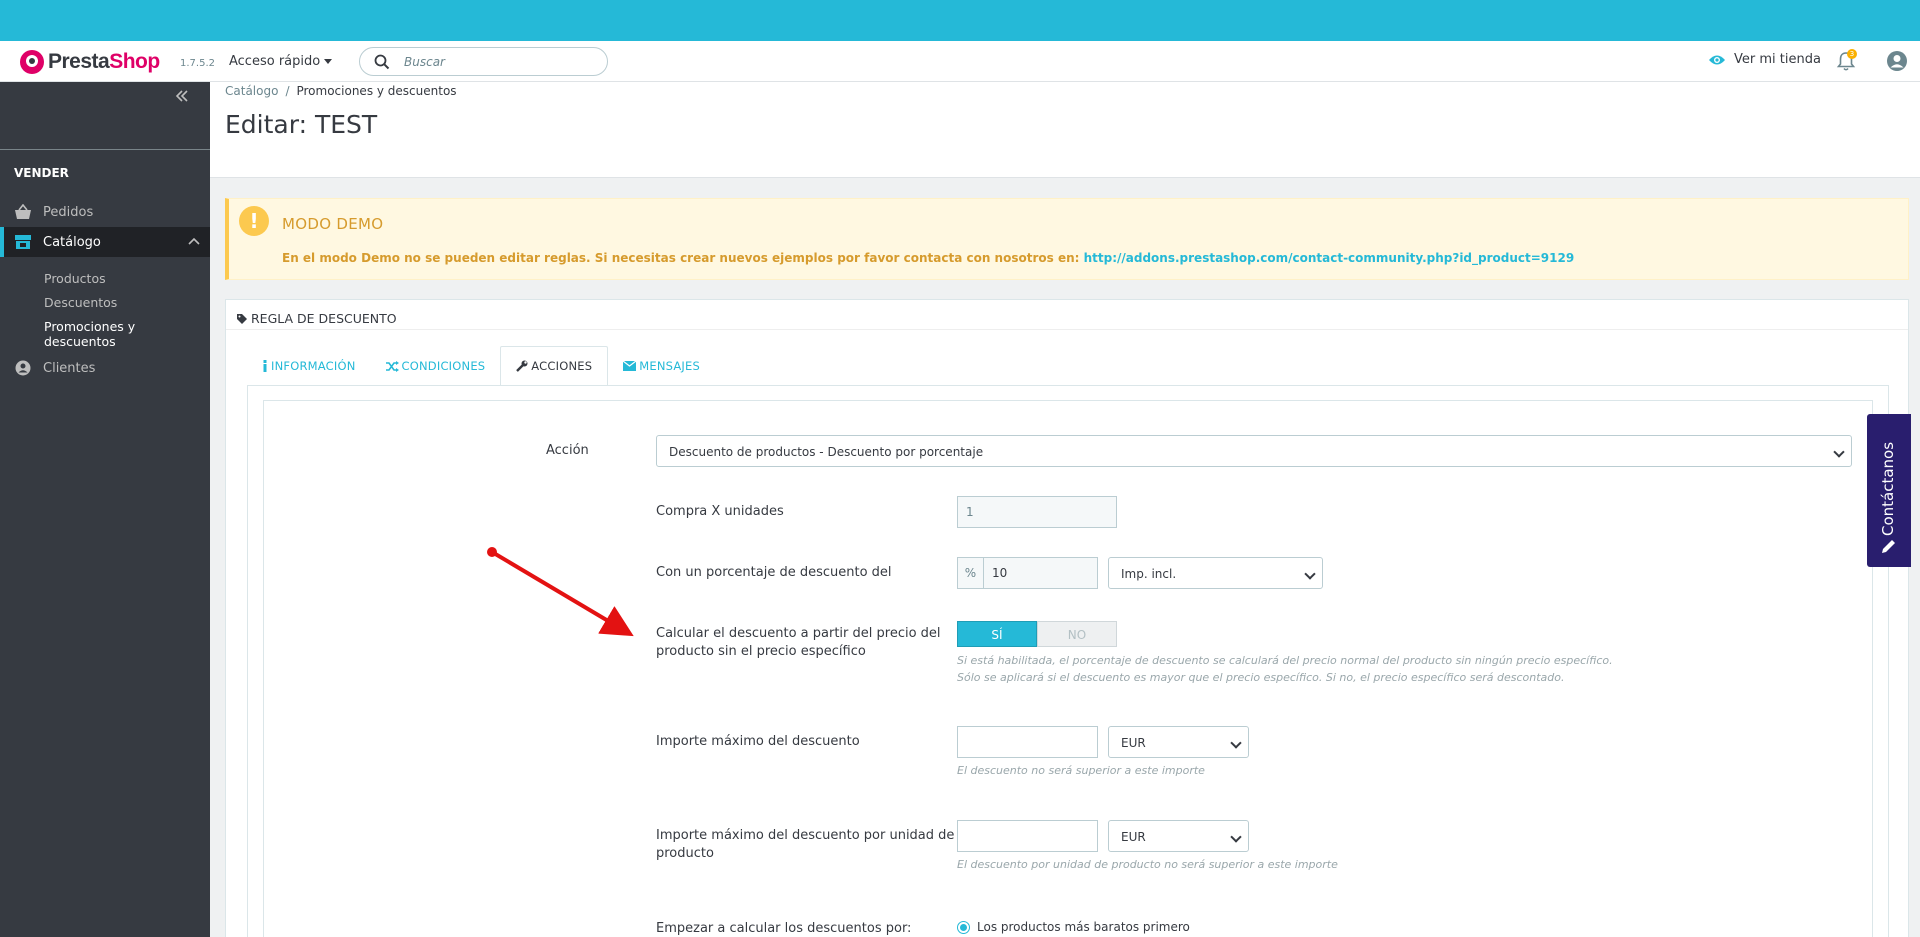 This screenshot has width=1920, height=937. Describe the element at coordinates (761, 651) in the screenshot. I see `calc-label-line2: producto sin el precio específico` at that location.